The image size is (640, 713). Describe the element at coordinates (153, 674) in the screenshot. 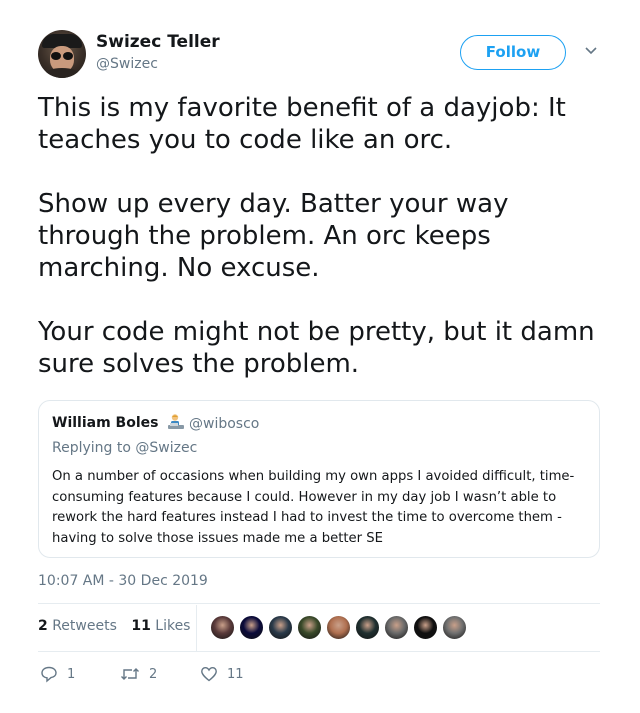

I see `retweet-count: 2` at that location.